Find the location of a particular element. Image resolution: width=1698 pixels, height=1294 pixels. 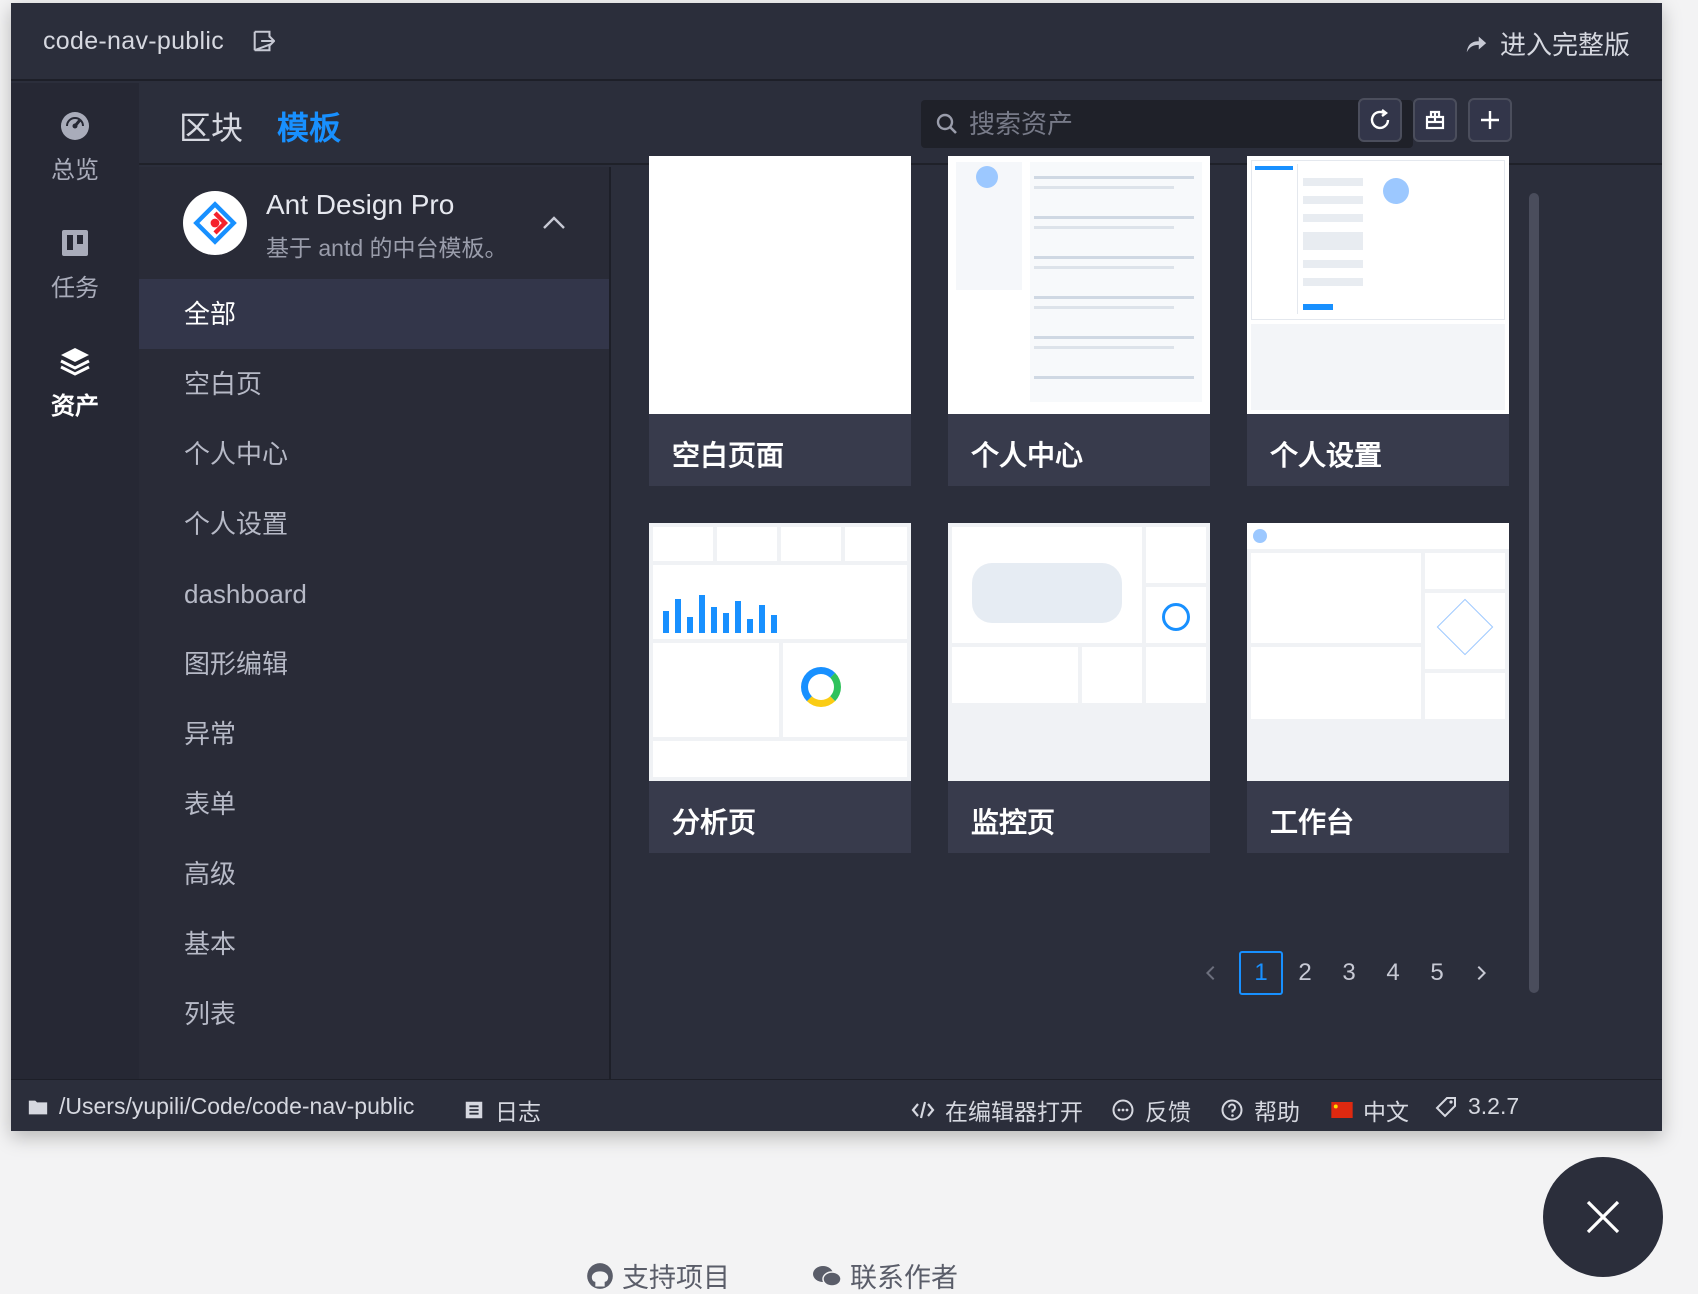

help-button: 帮助 is located at coordinates (1260, 1110).